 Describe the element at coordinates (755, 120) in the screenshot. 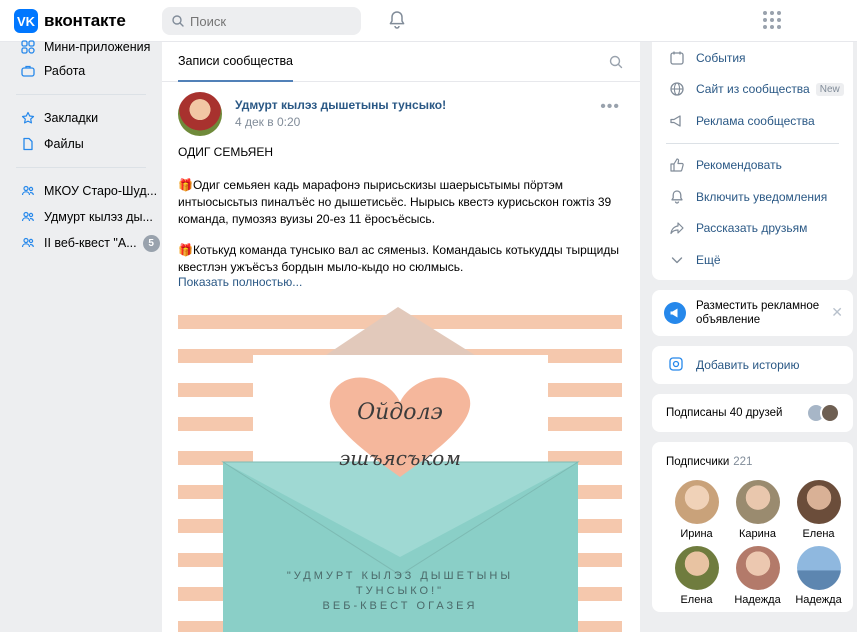

I see `action-label: Реклама сообщества` at that location.